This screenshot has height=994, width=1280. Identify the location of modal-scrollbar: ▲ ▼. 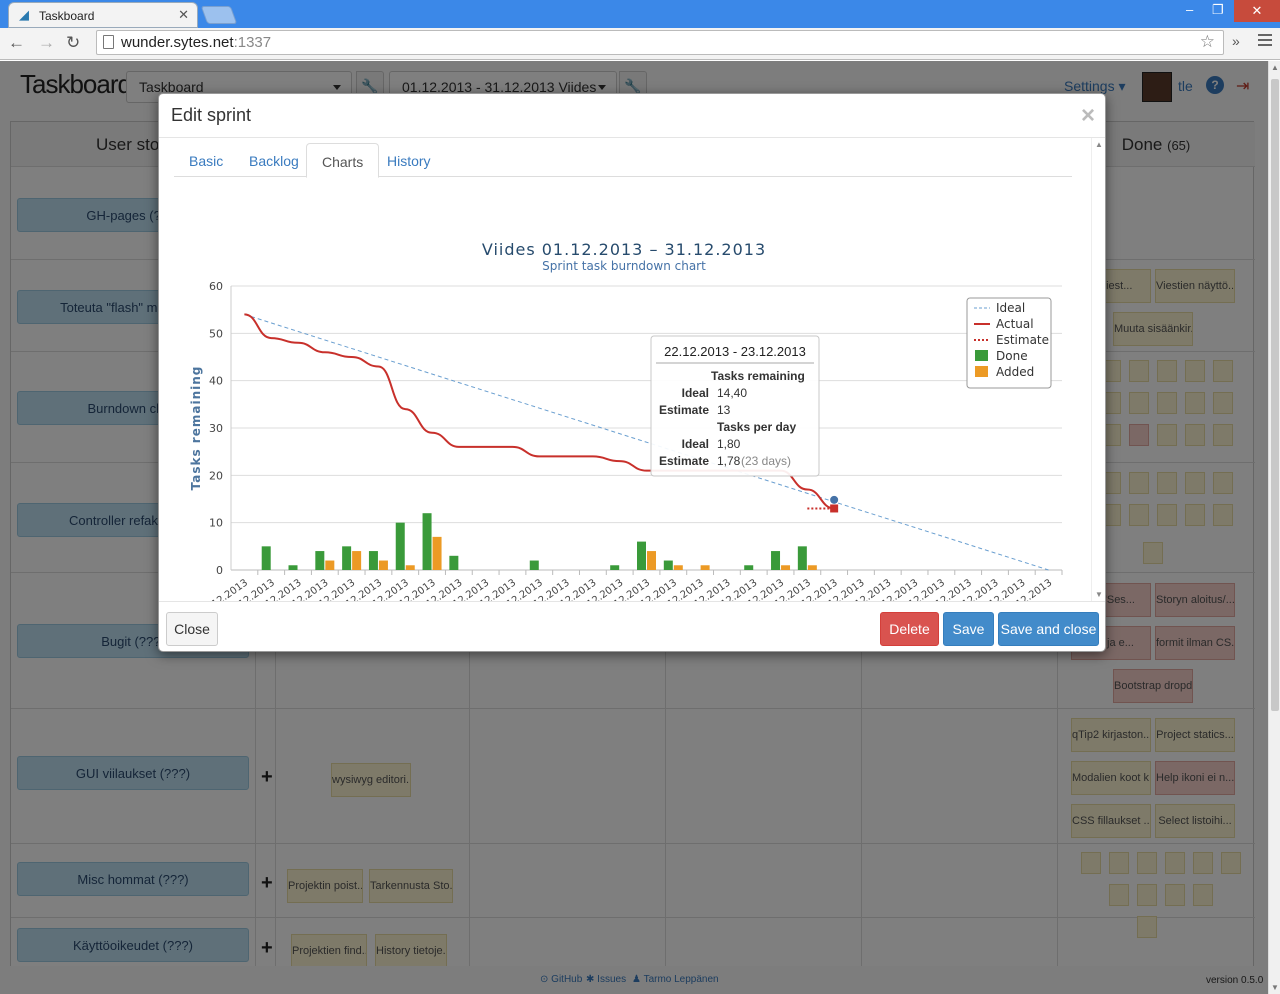
(1098, 369).